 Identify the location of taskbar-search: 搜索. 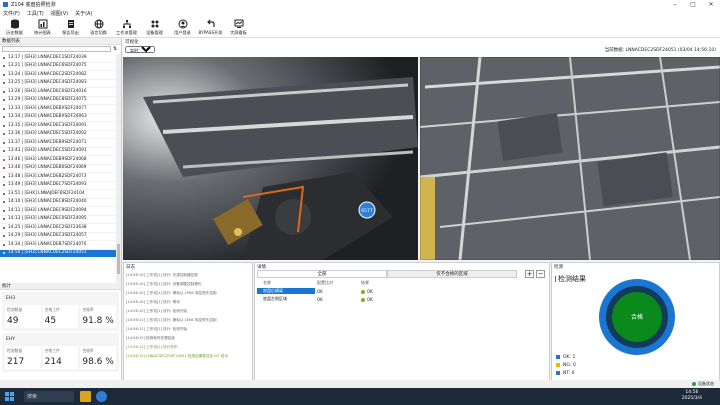
(49, 396).